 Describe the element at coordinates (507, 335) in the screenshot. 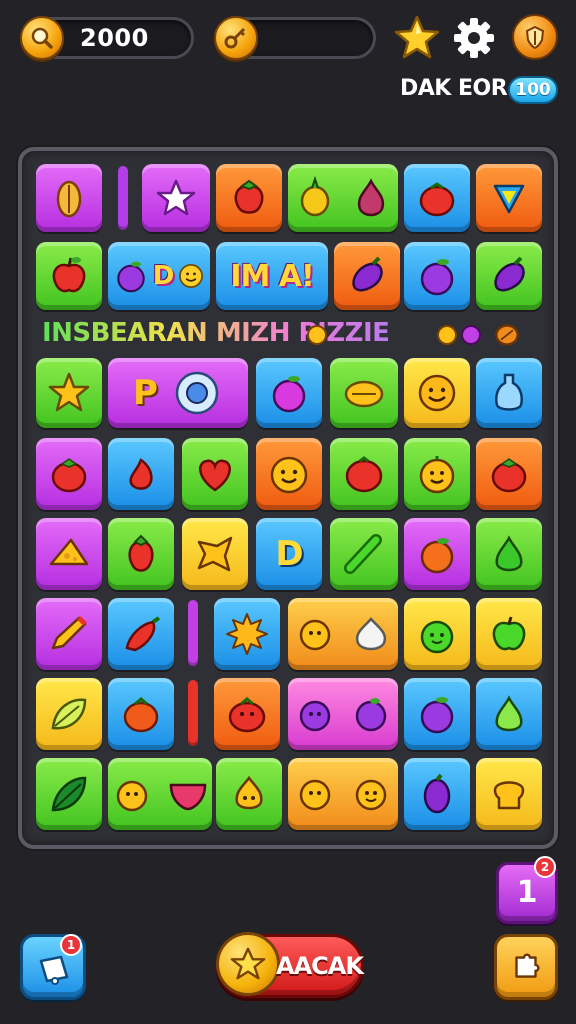

I see `nut-icon` at that location.